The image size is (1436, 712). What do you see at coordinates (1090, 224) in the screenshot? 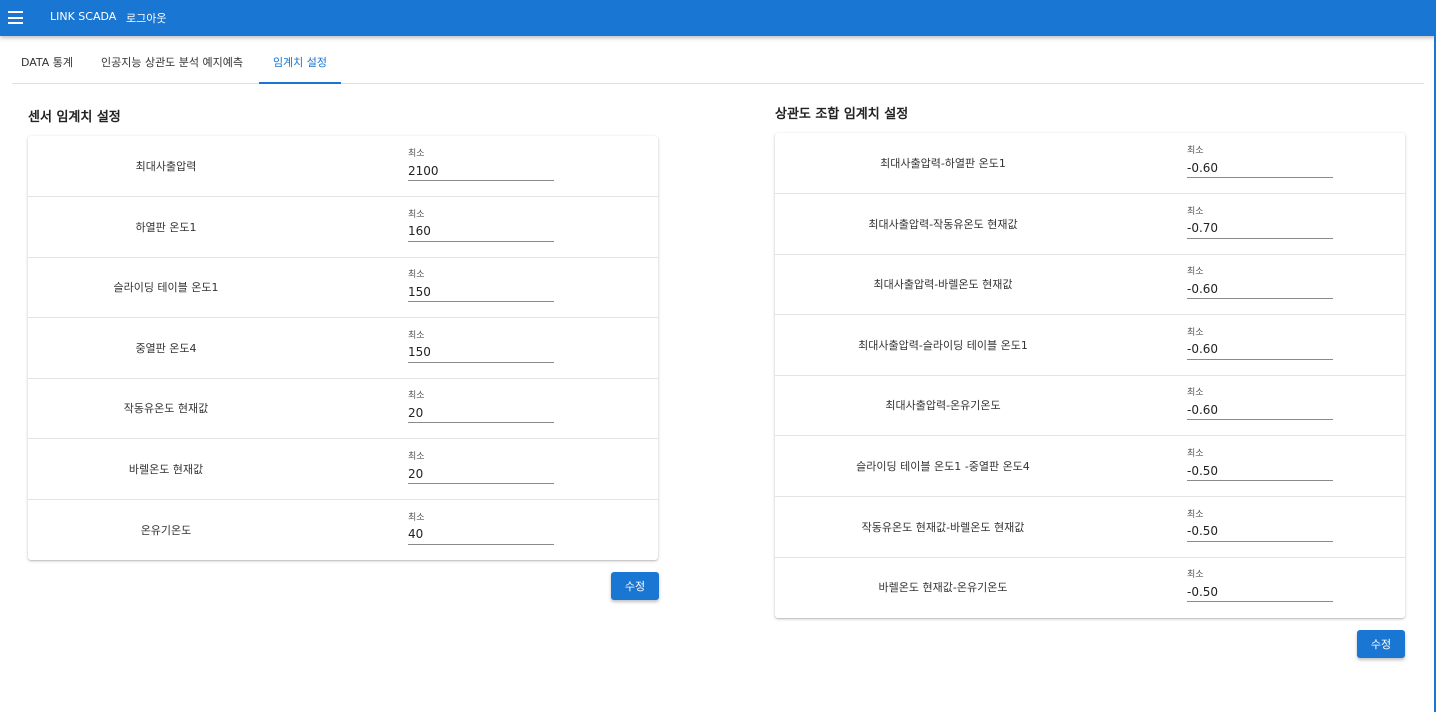
I see `correlation-threshold-row: 최대사출압력-작동유온도 현재값 최소` at bounding box center [1090, 224].